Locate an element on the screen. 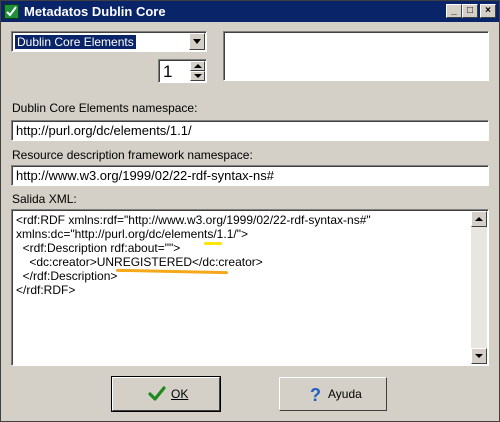 The width and height of the screenshot is (500, 422). xml-line: </rdf:RDF> is located at coordinates (46, 290).